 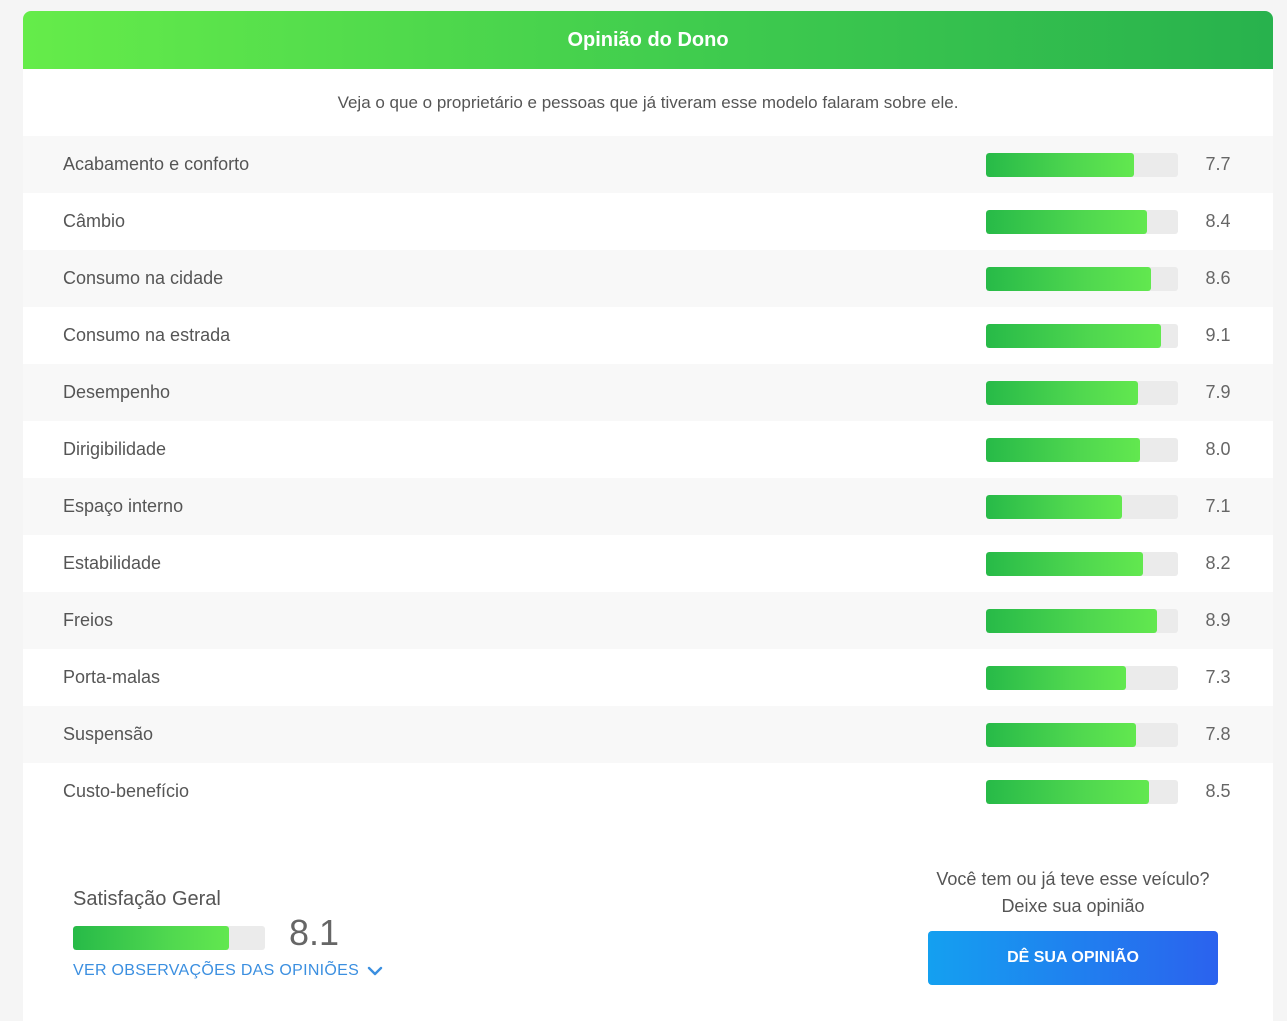 What do you see at coordinates (648, 278) in the screenshot?
I see `rating-row: Consumo na cidade 8.6` at bounding box center [648, 278].